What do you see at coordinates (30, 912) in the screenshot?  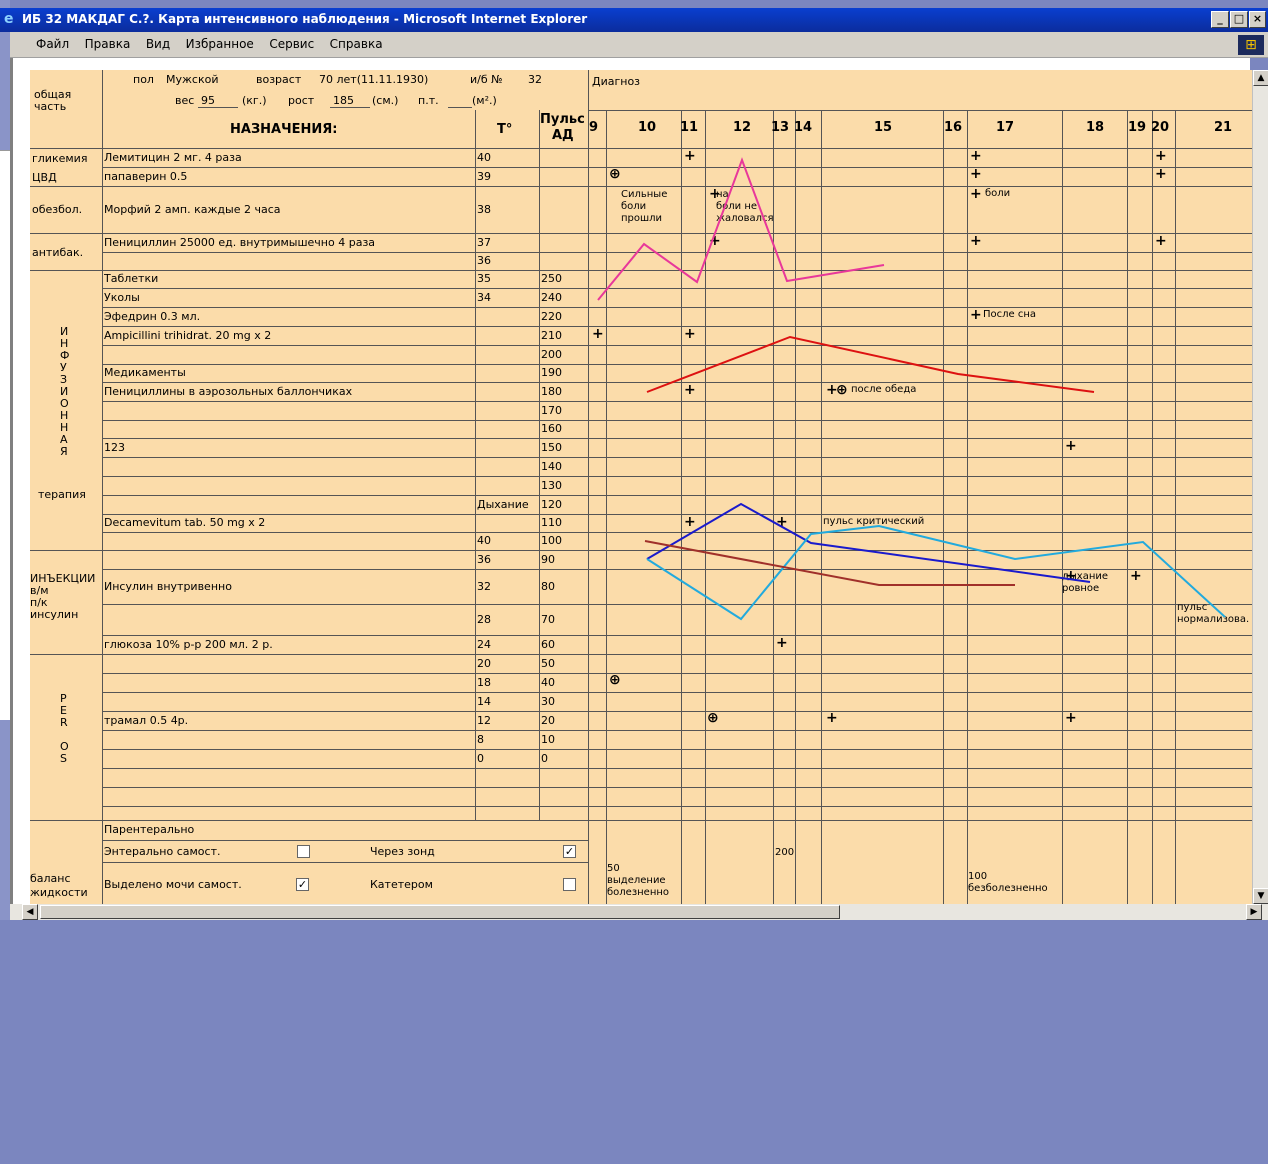 I see `scroll-left-arrow-icon: ◀` at bounding box center [30, 912].